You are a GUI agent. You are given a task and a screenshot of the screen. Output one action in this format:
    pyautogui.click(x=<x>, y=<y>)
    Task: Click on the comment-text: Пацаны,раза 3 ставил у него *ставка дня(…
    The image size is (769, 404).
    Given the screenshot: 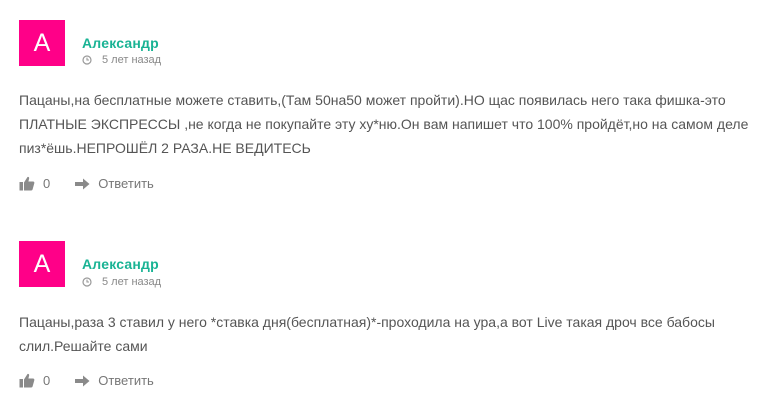 What is the action you would take?
    pyautogui.click(x=367, y=334)
    